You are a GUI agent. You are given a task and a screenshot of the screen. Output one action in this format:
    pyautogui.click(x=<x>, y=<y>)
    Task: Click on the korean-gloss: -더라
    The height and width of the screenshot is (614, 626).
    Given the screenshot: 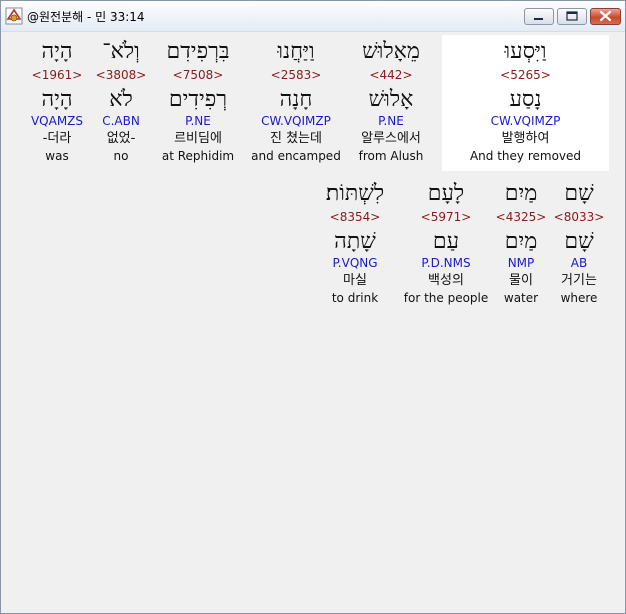 What is the action you would take?
    pyautogui.click(x=57, y=138)
    